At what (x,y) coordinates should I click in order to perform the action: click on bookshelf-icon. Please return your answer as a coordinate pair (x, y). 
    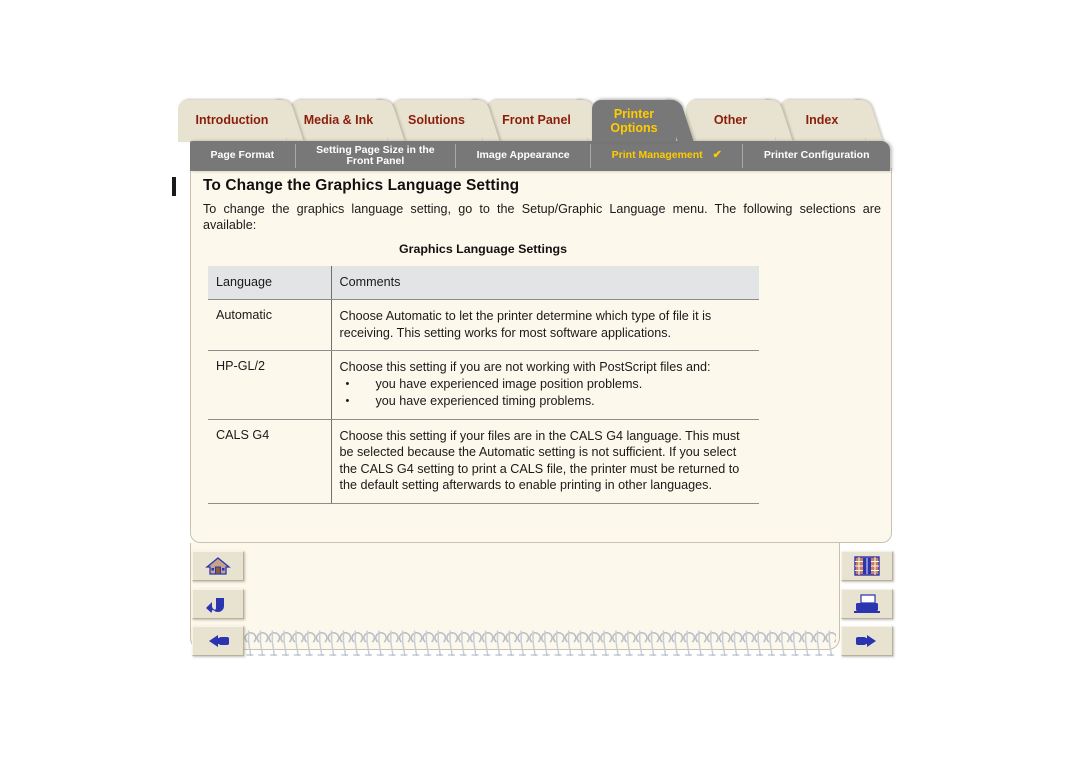
    Looking at the image, I should click on (867, 566).